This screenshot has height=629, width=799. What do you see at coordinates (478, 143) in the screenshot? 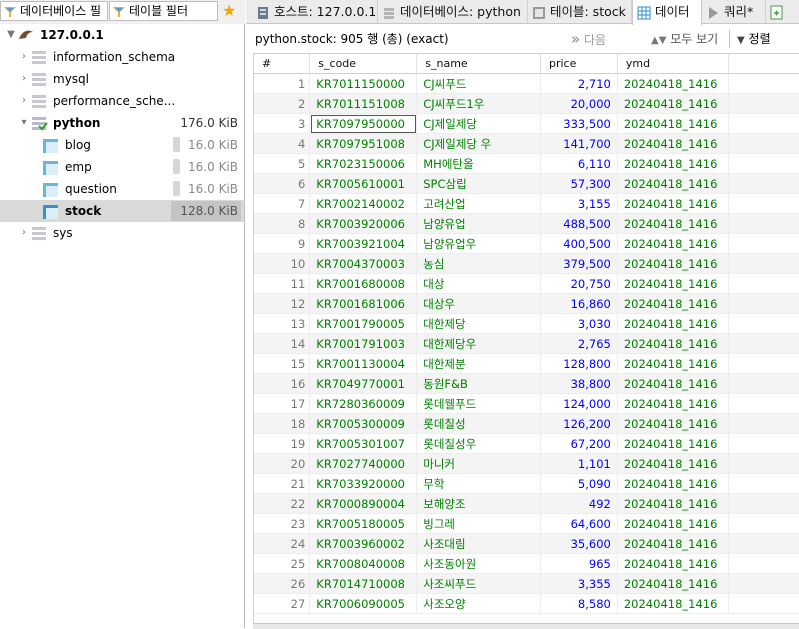
I see `s_name-cell: CJ제일제당 우` at bounding box center [478, 143].